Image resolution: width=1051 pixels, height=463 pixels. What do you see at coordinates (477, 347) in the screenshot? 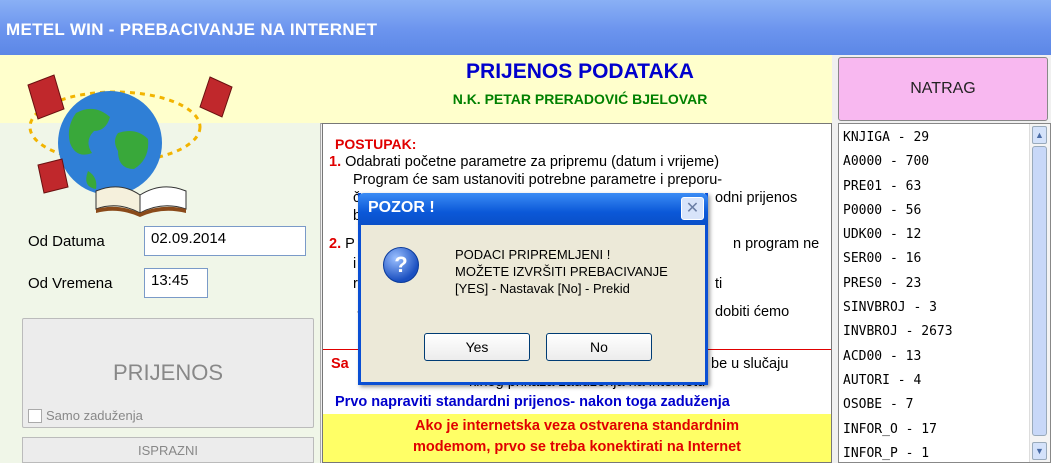
I see `yes-button: Yes` at bounding box center [477, 347].